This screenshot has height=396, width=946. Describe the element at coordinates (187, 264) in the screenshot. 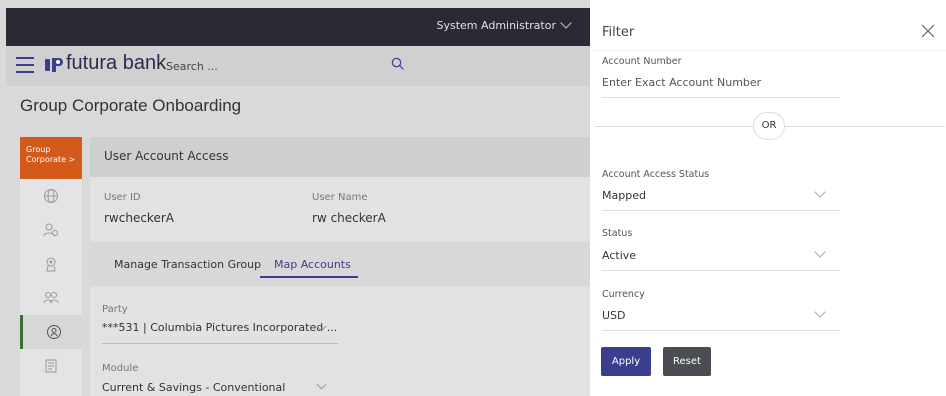

I see `tab-manage-transaction-group: Manage Transaction Group` at that location.